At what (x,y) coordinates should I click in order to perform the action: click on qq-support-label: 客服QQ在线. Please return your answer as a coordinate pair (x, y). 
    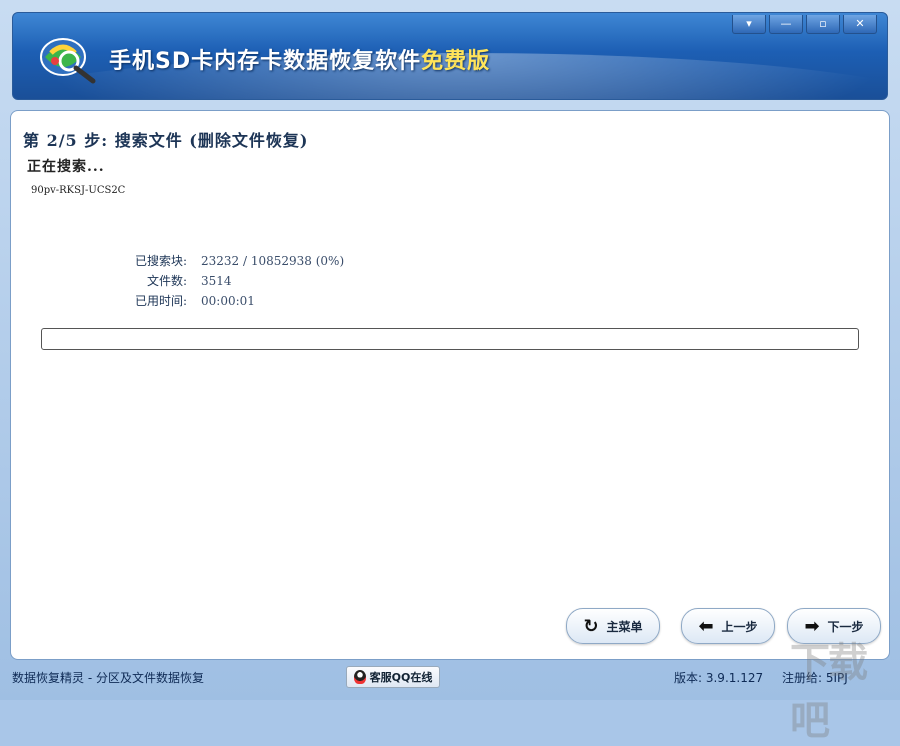
    Looking at the image, I should click on (401, 677).